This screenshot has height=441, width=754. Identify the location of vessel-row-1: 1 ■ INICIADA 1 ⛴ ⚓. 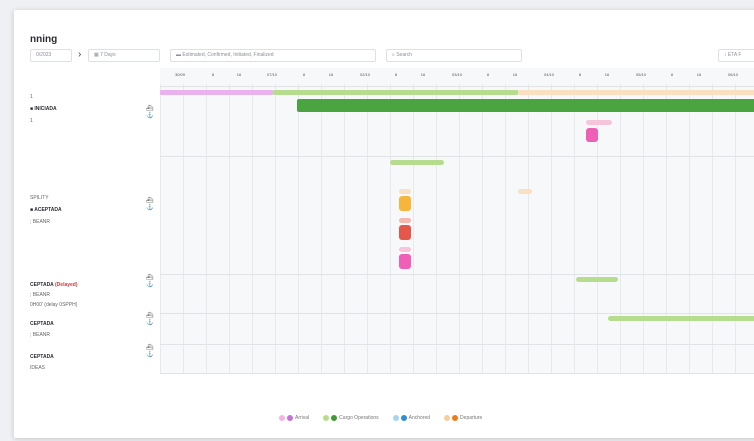
(95, 124).